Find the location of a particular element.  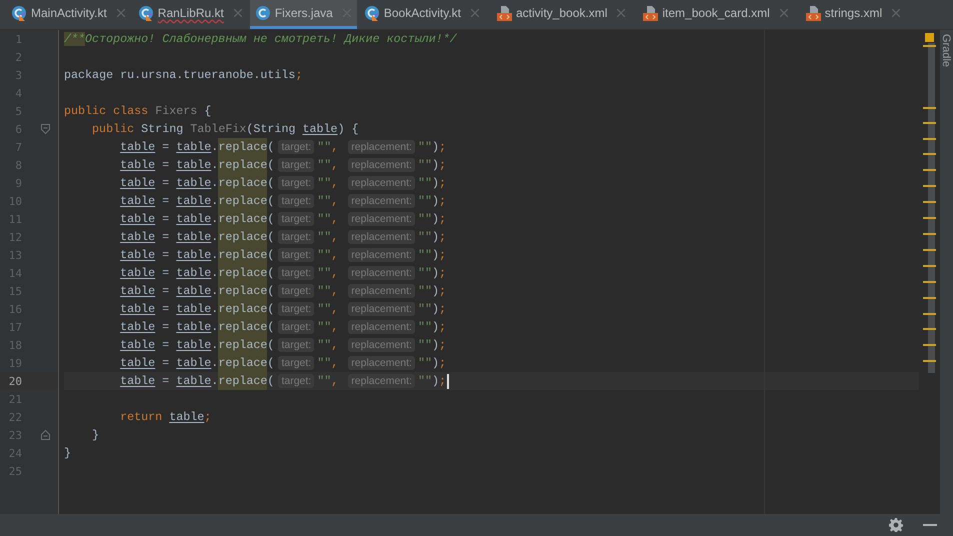

code-line: public String TableFix(String table) { is located at coordinates (225, 129).